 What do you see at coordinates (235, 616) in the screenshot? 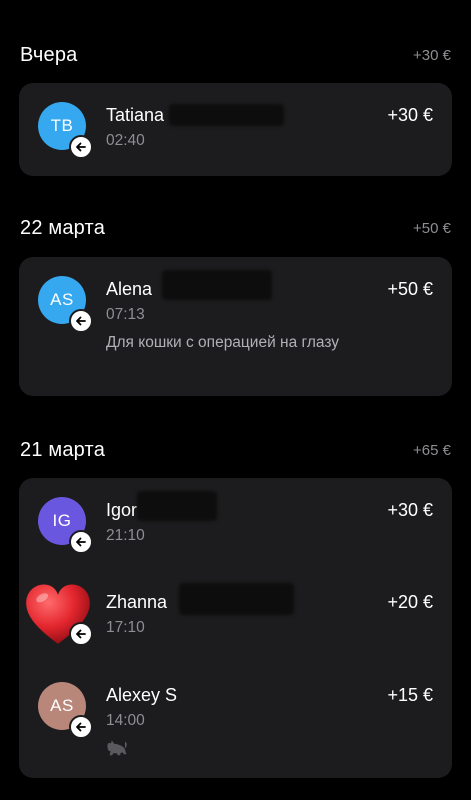
I see `transaction-row: Zhanna 17:10 +20 €` at bounding box center [235, 616].